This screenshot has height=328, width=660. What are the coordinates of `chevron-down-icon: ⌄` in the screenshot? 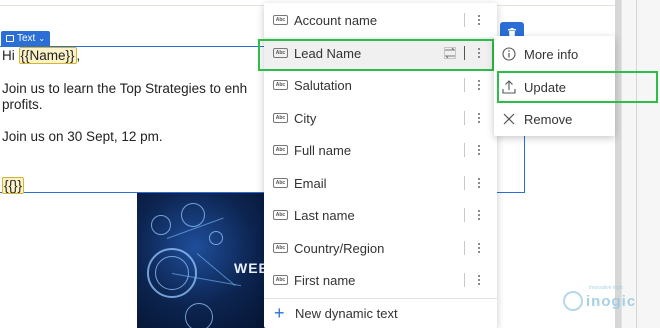 It's located at (42, 38).